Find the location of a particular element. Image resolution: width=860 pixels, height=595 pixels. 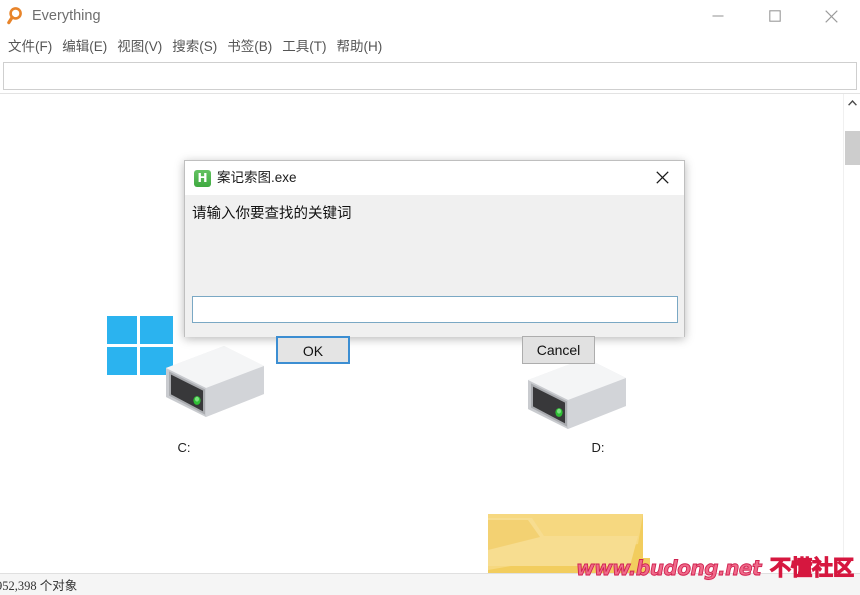

drive-label-c: C: is located at coordinates (184, 447).